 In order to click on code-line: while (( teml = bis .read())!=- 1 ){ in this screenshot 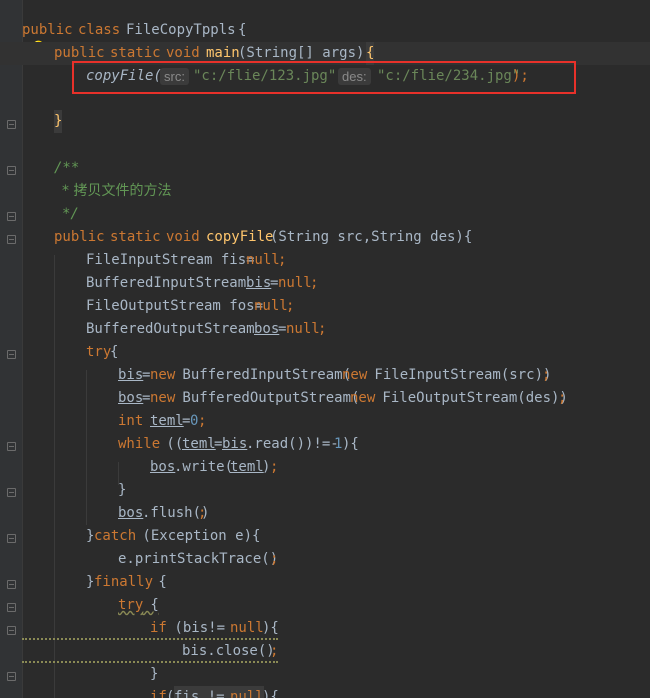, I will do `click(325, 444)`.